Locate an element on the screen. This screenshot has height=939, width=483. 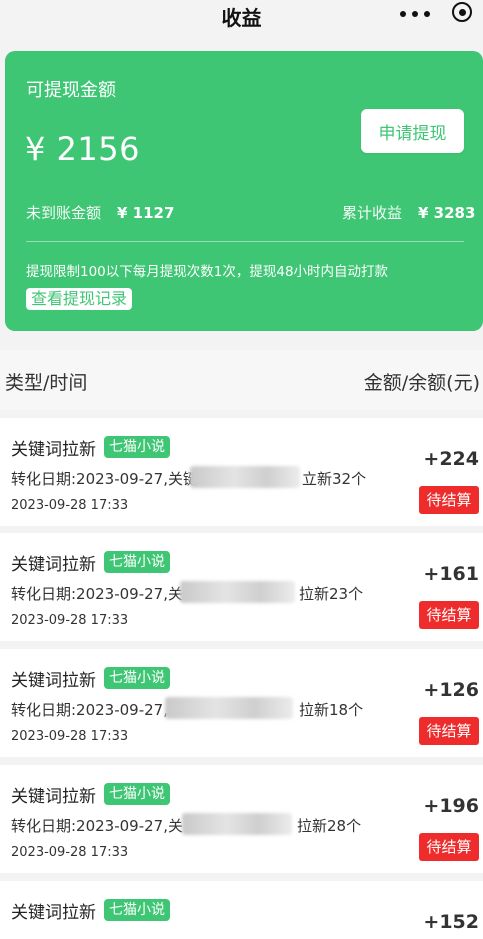
item-desc-end: 拉新18个 is located at coordinates (331, 710).